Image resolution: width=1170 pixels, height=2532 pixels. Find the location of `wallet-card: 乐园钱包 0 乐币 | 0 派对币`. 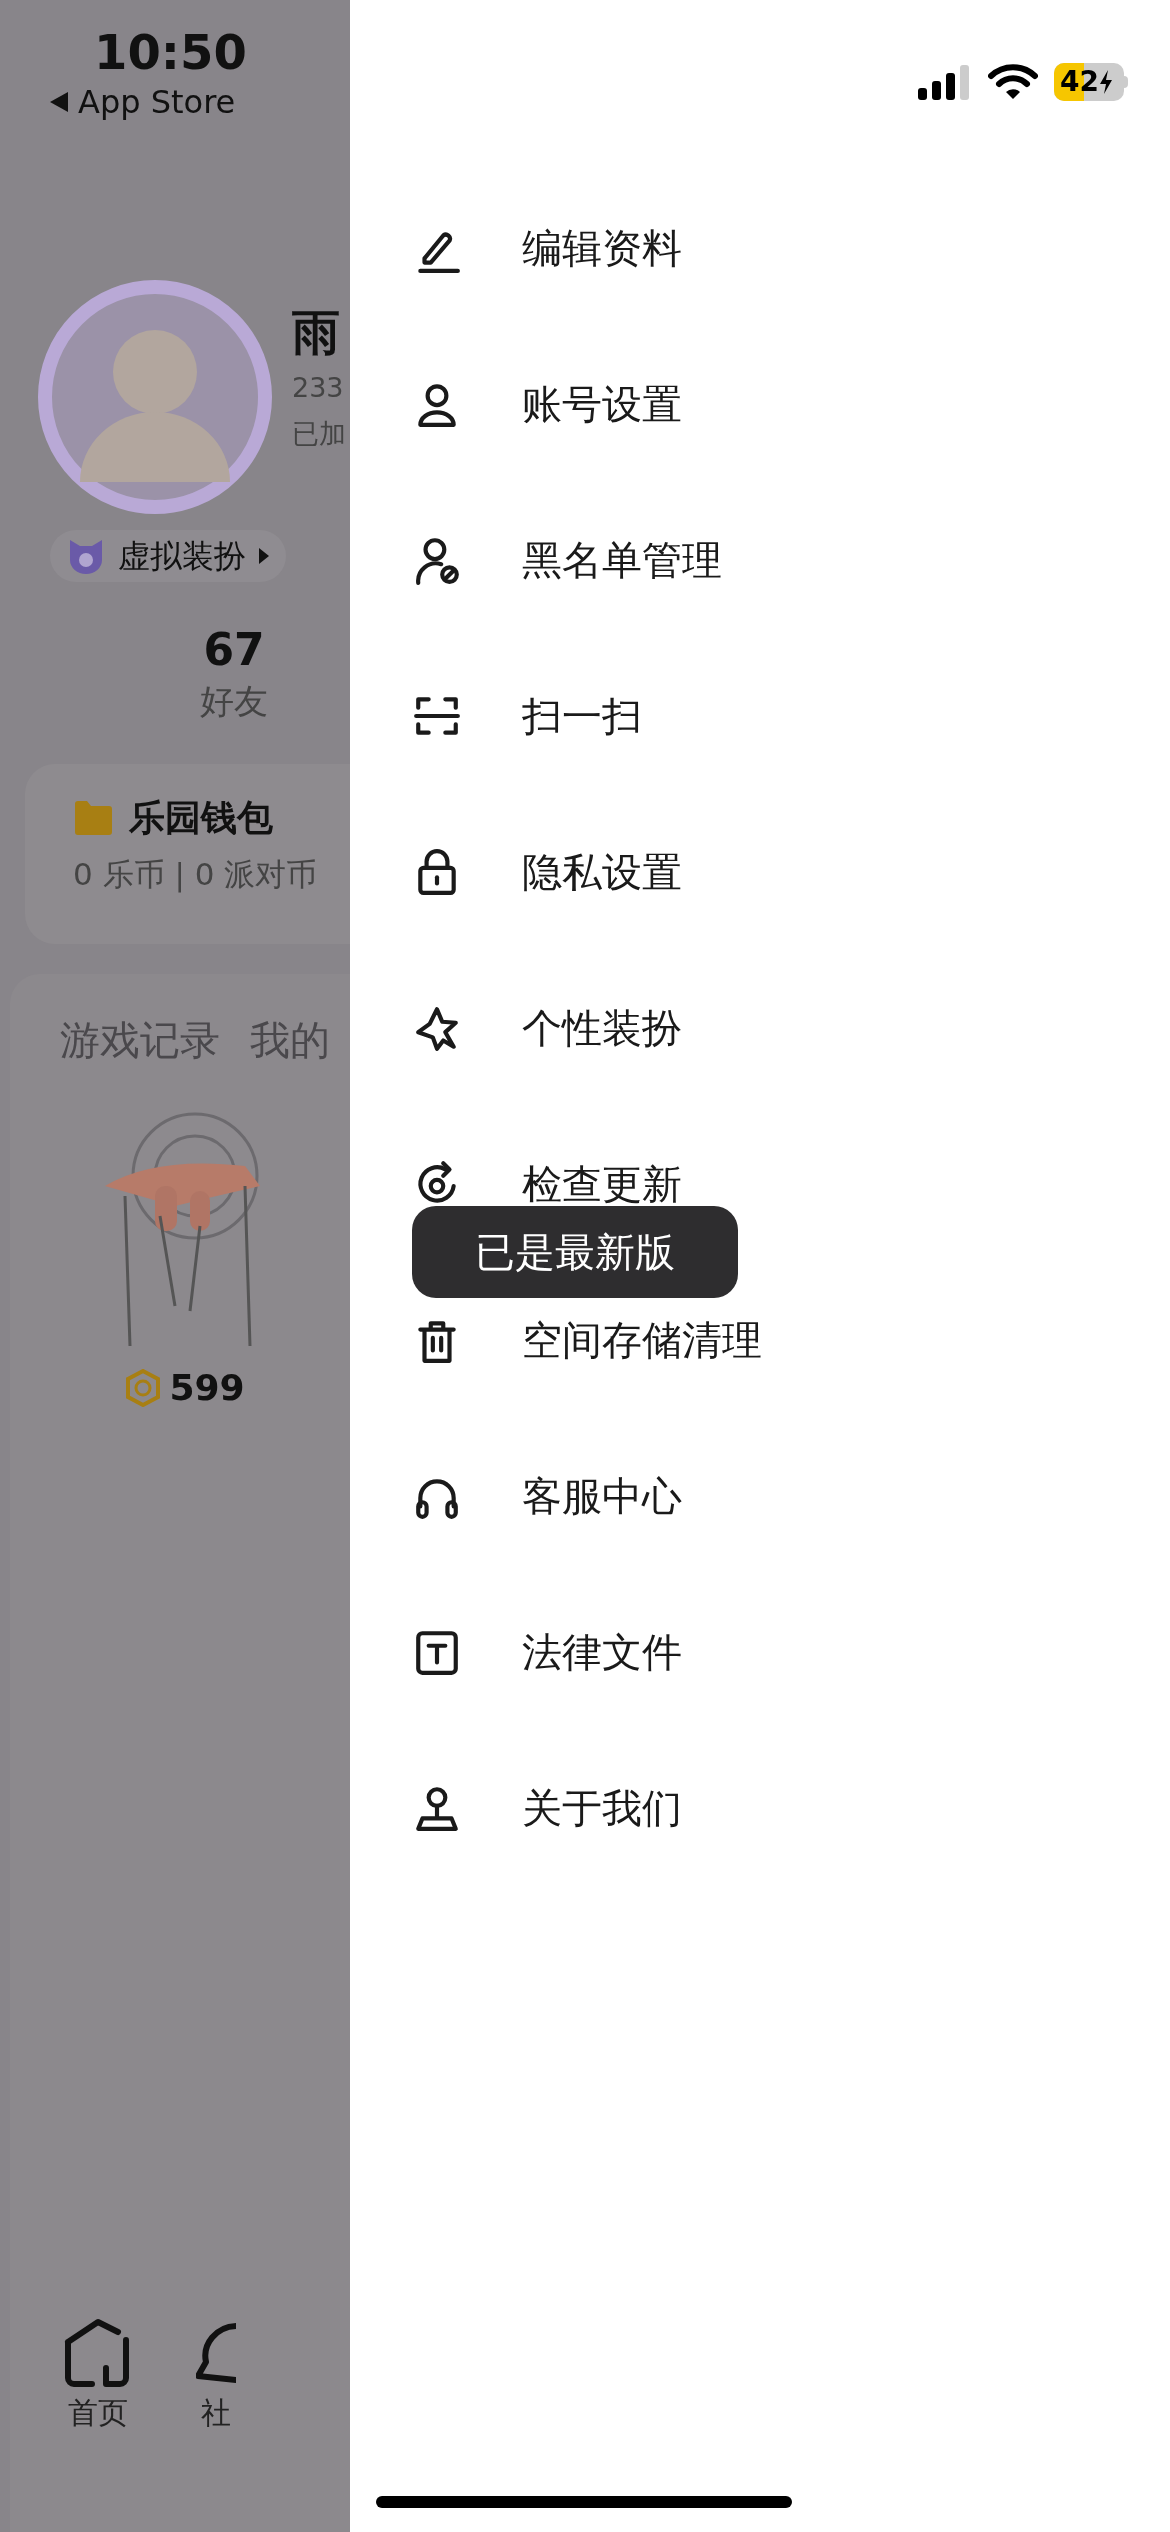

wallet-card: 乐园钱包 0 乐币 | 0 派对币 is located at coordinates (187, 854).